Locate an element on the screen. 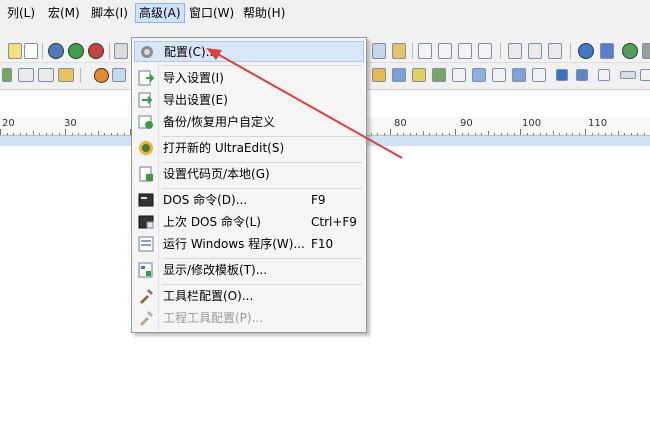 This screenshot has height=428, width=650. arrow-line is located at coordinates (308, 105).